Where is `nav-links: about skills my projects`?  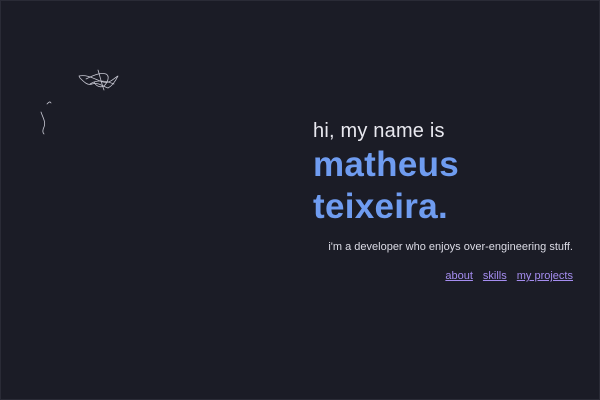 nav-links: about skills my projects is located at coordinates (509, 276).